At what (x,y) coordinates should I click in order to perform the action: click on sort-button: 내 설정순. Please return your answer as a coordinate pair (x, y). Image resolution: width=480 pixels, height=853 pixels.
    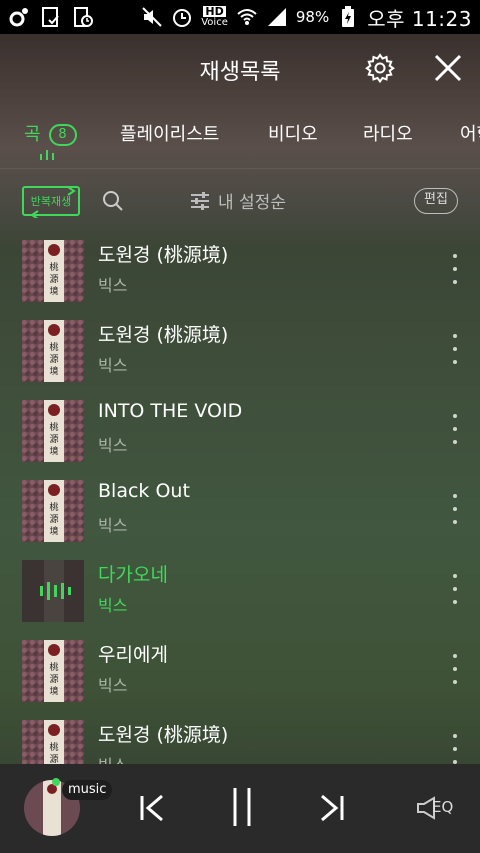
    Looking at the image, I should click on (238, 200).